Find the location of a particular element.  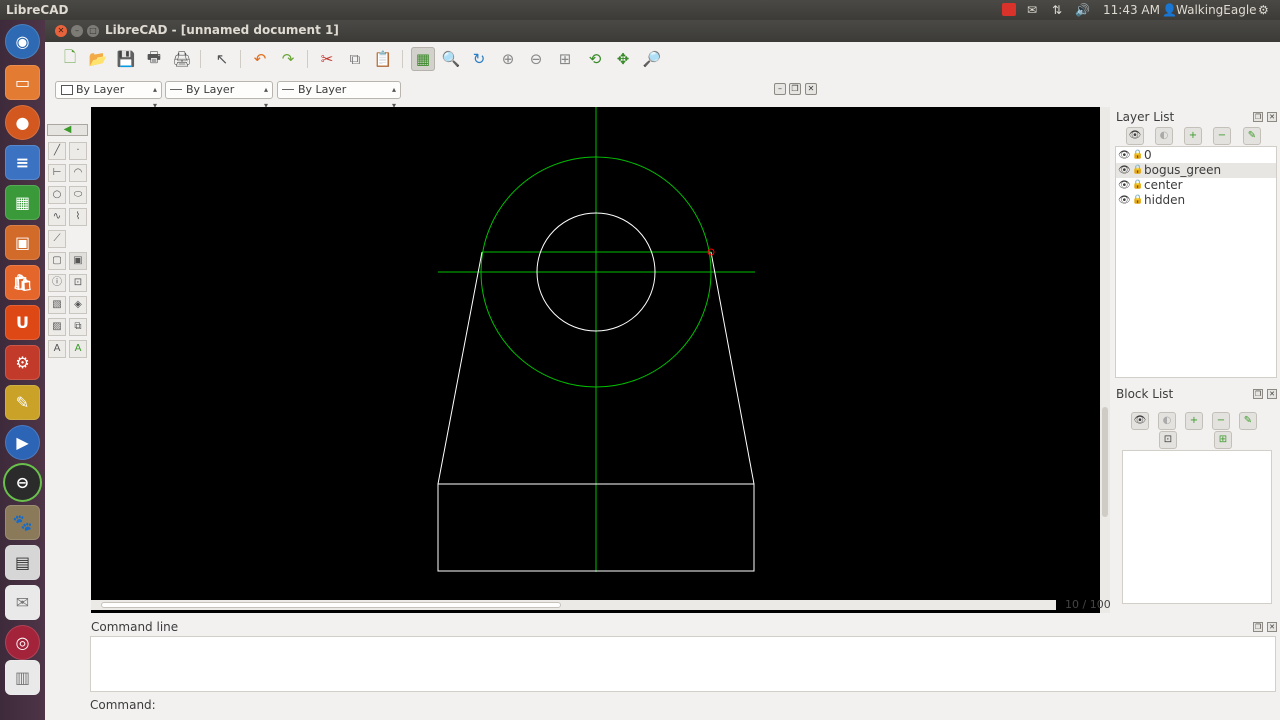

minimize-window-button: – is located at coordinates (77, 31).